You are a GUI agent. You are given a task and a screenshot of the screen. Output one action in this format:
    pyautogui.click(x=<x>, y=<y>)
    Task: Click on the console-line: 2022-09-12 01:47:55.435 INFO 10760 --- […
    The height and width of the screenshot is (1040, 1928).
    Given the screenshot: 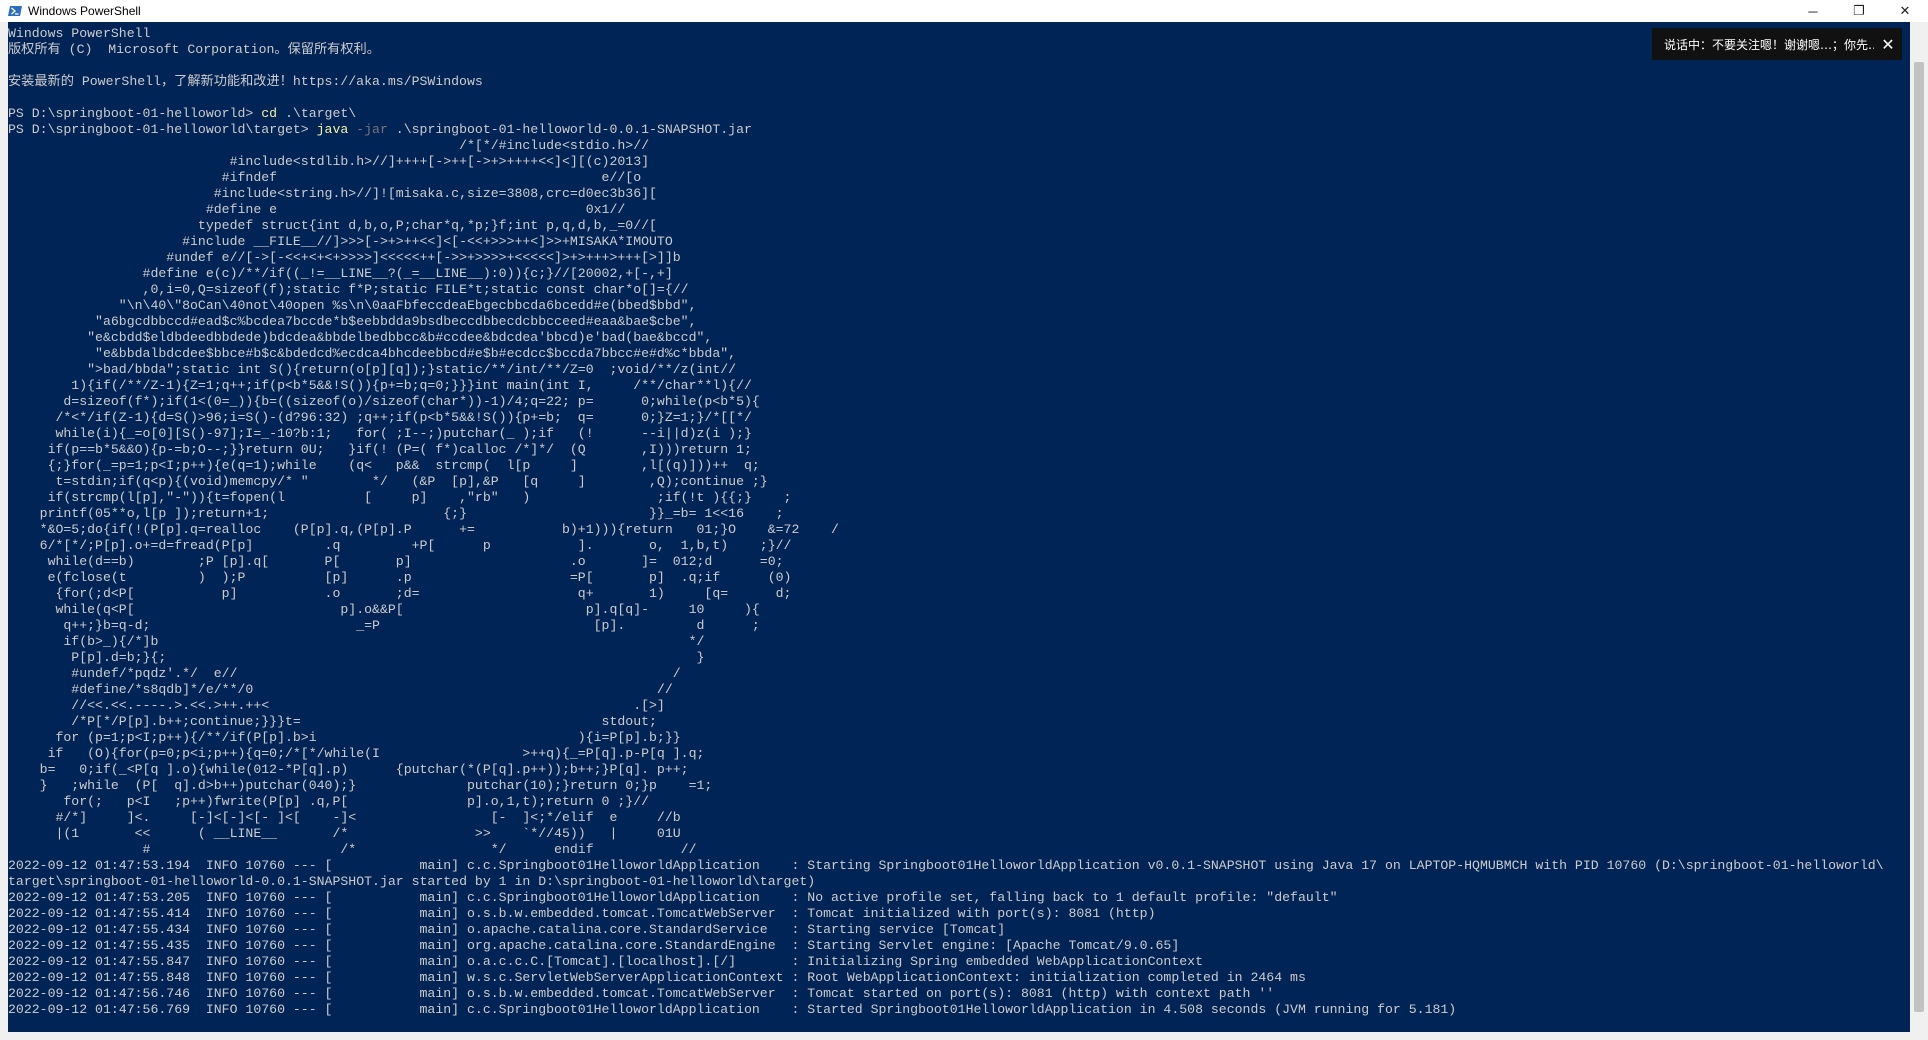 What is the action you would take?
    pyautogui.click(x=959, y=946)
    